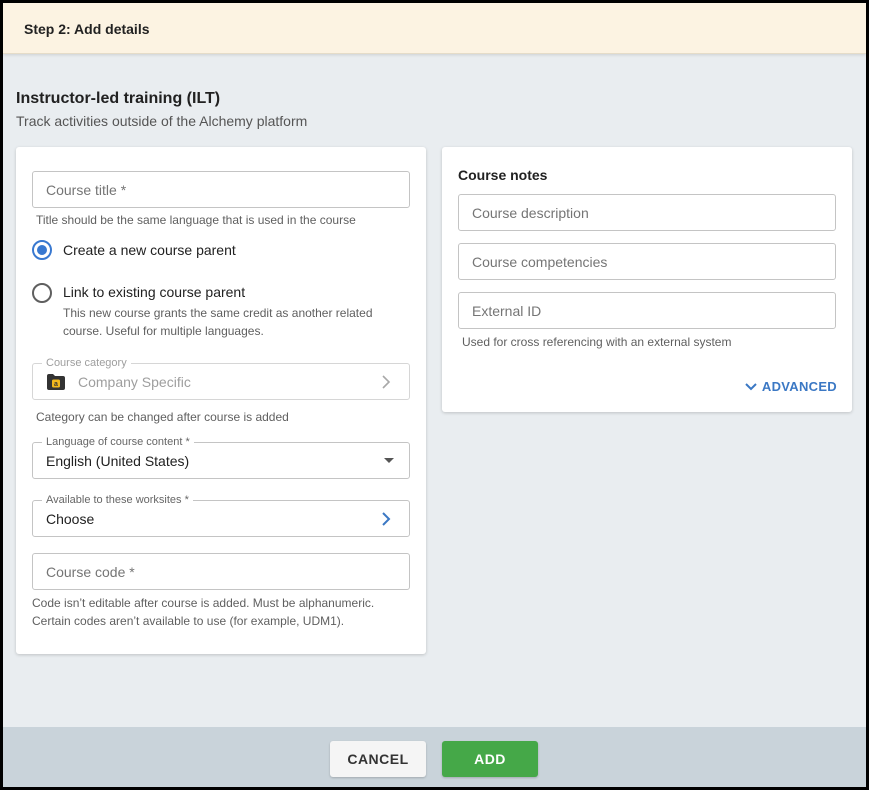 The width and height of the screenshot is (869, 790). I want to click on course-category-field: Course category a Company Specific, so click(221, 378).